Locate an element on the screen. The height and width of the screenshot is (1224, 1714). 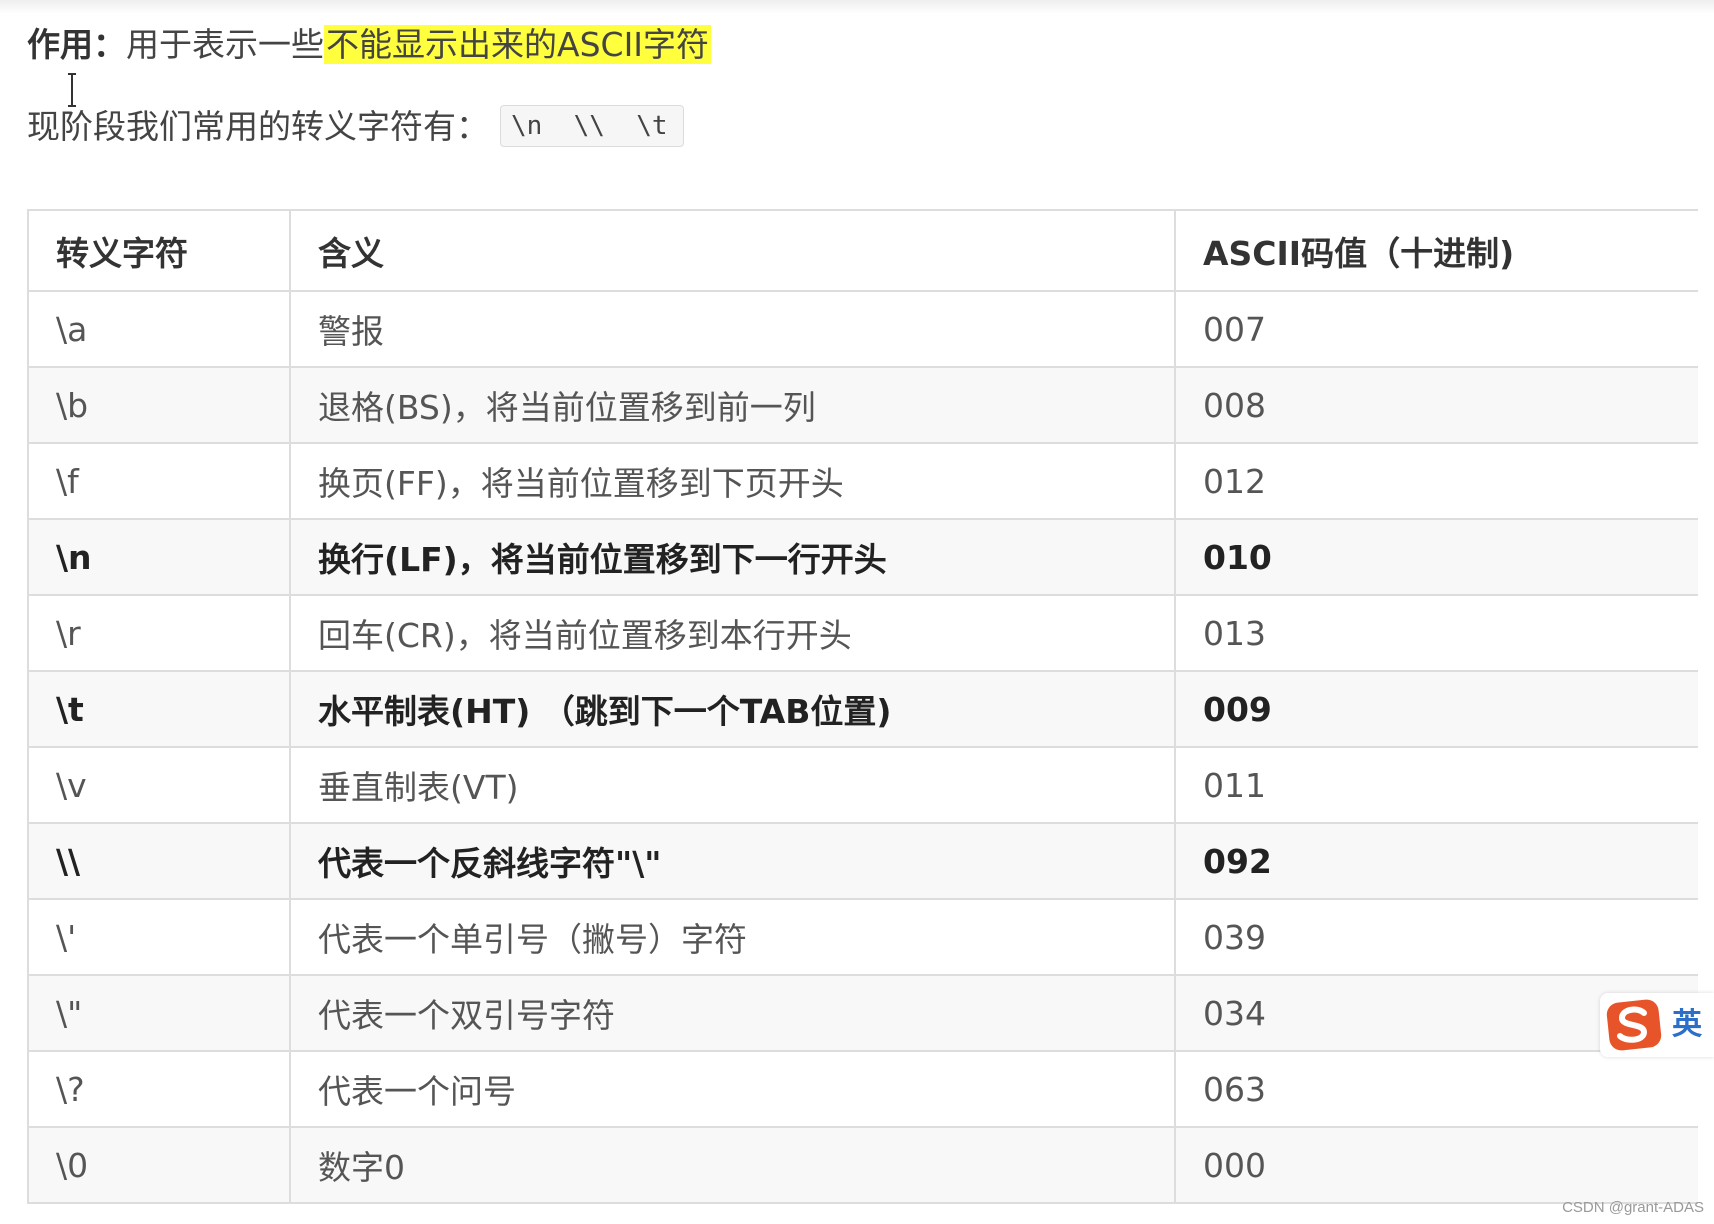
escape-char-cell: \f is located at coordinates (159, 481).